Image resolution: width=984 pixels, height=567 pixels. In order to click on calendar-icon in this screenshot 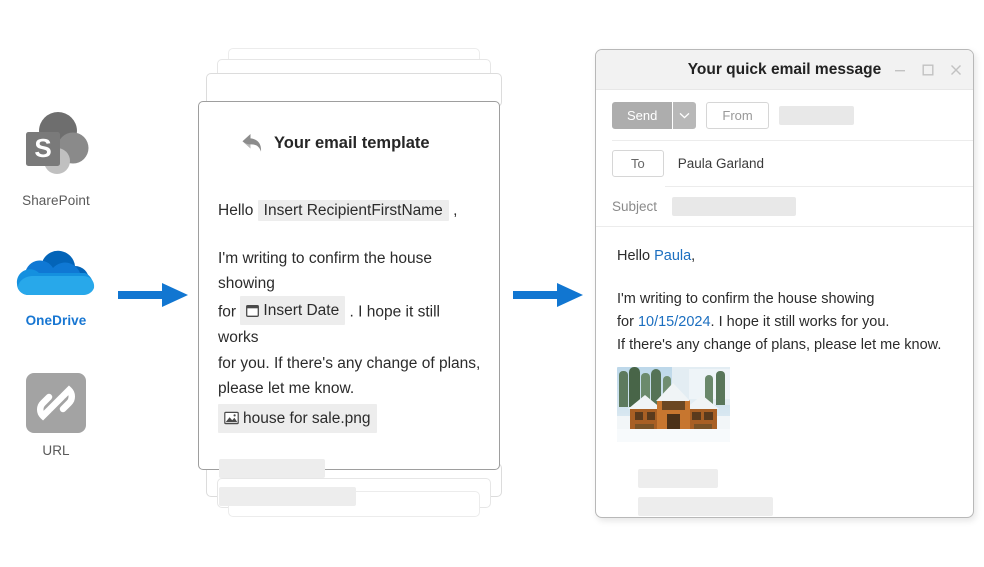, I will do `click(253, 310)`.